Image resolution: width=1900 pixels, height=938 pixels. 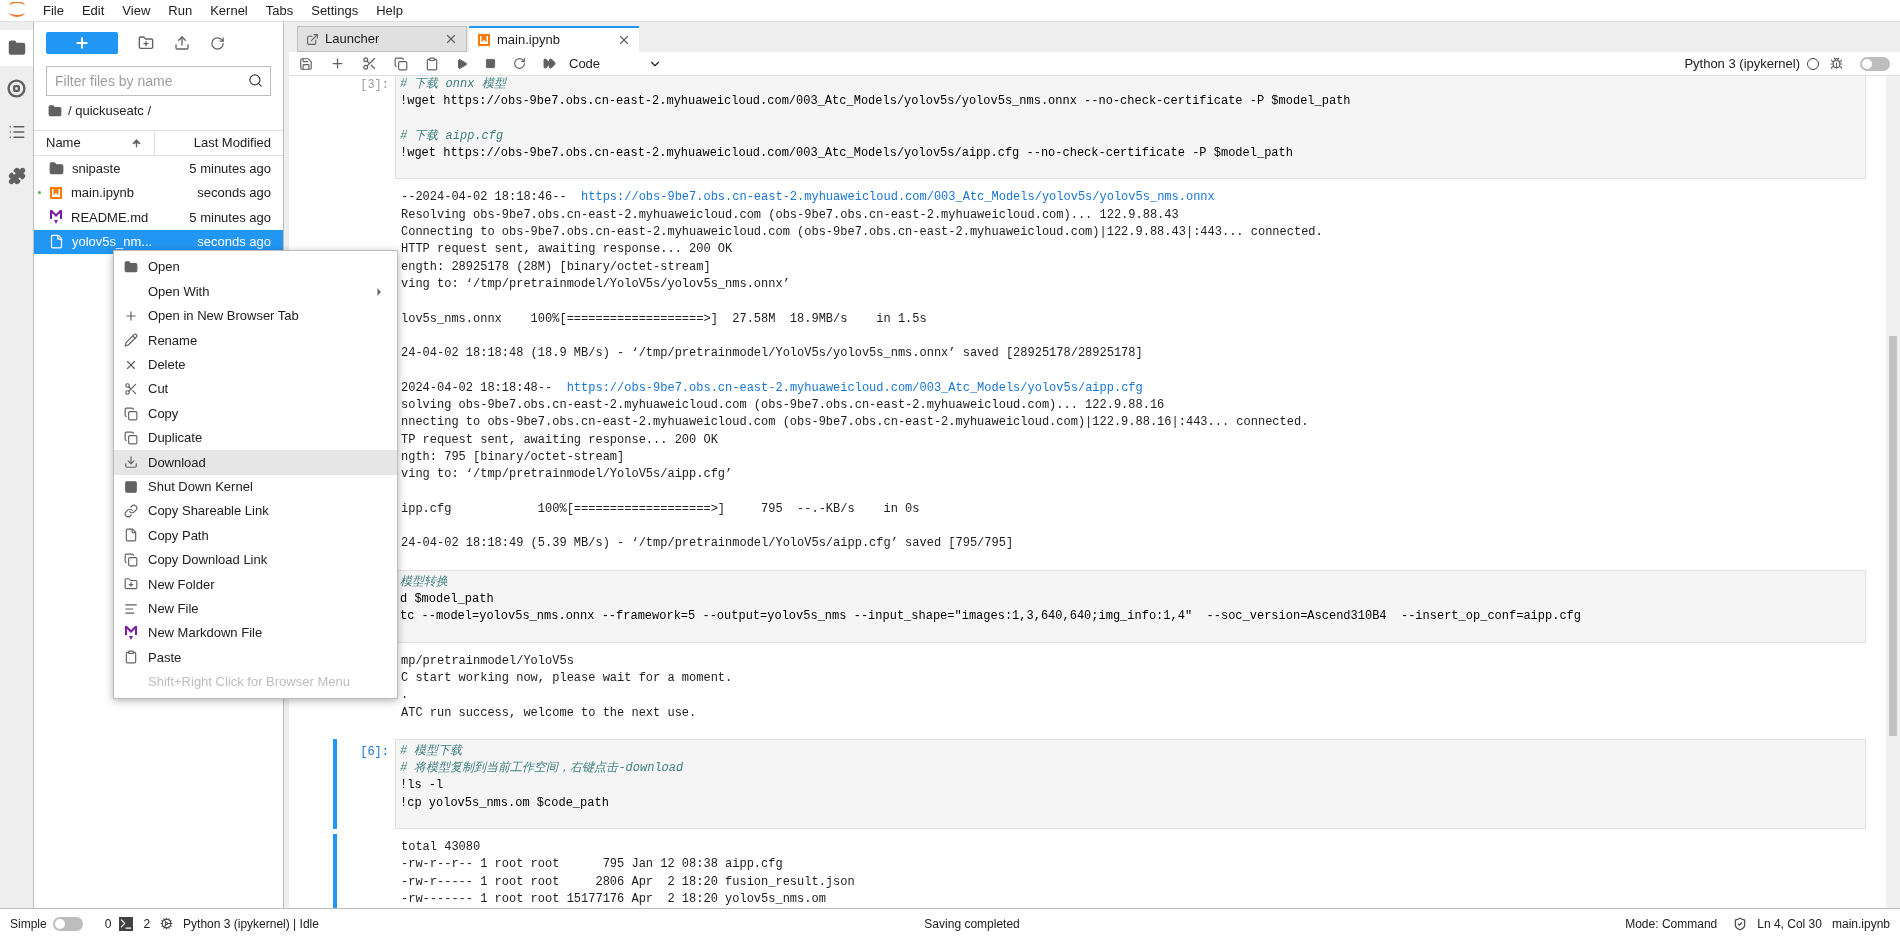 What do you see at coordinates (567, 475) in the screenshot?
I see `output-text: ving to: ‘/tmp/pretrainmodel/YoloV5s/aipp.cfg’` at bounding box center [567, 475].